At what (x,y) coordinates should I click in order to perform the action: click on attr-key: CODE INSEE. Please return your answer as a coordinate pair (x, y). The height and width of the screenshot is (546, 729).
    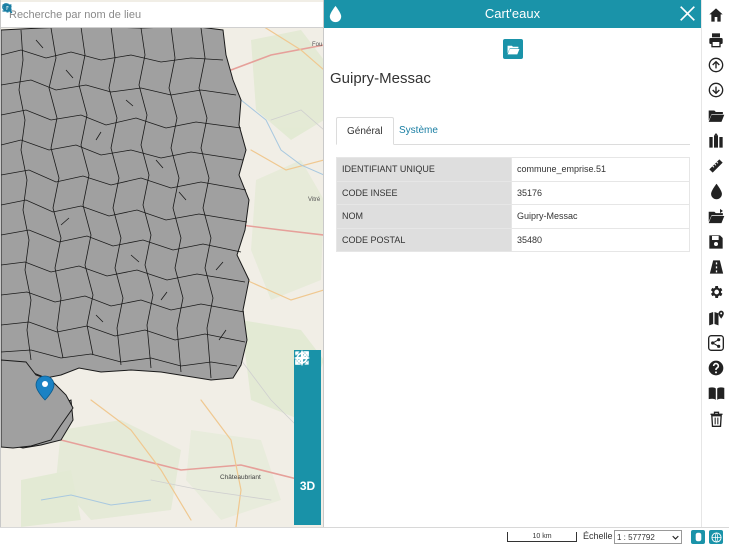
    Looking at the image, I should click on (424, 192).